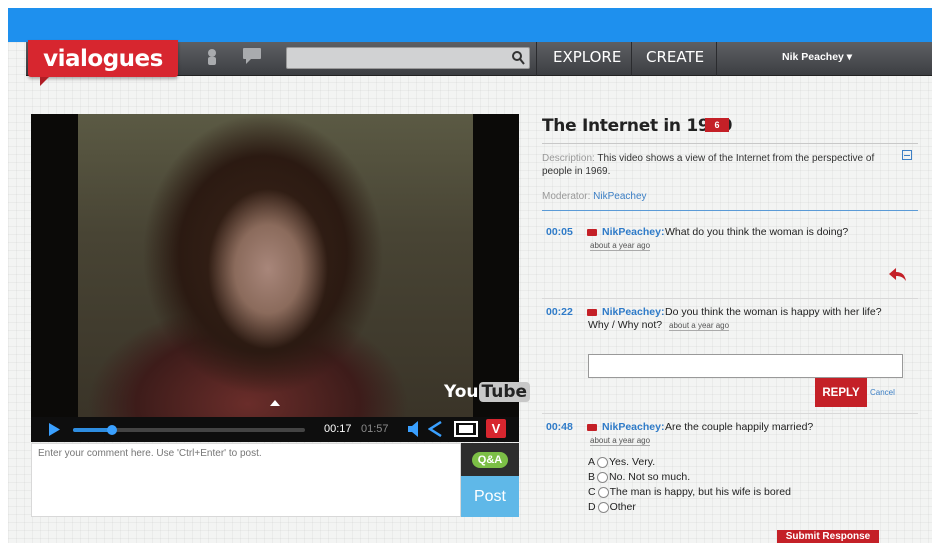 Image resolution: width=933 pixels, height=543 pixels. I want to click on comment-box, so click(246, 480).